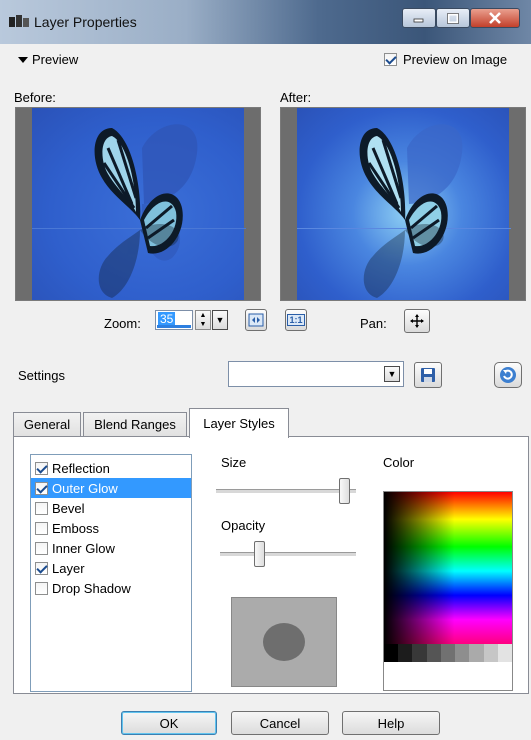 The height and width of the screenshot is (740, 531). Describe the element at coordinates (243, 525) in the screenshot. I see `opacity-label: Opacity` at that location.